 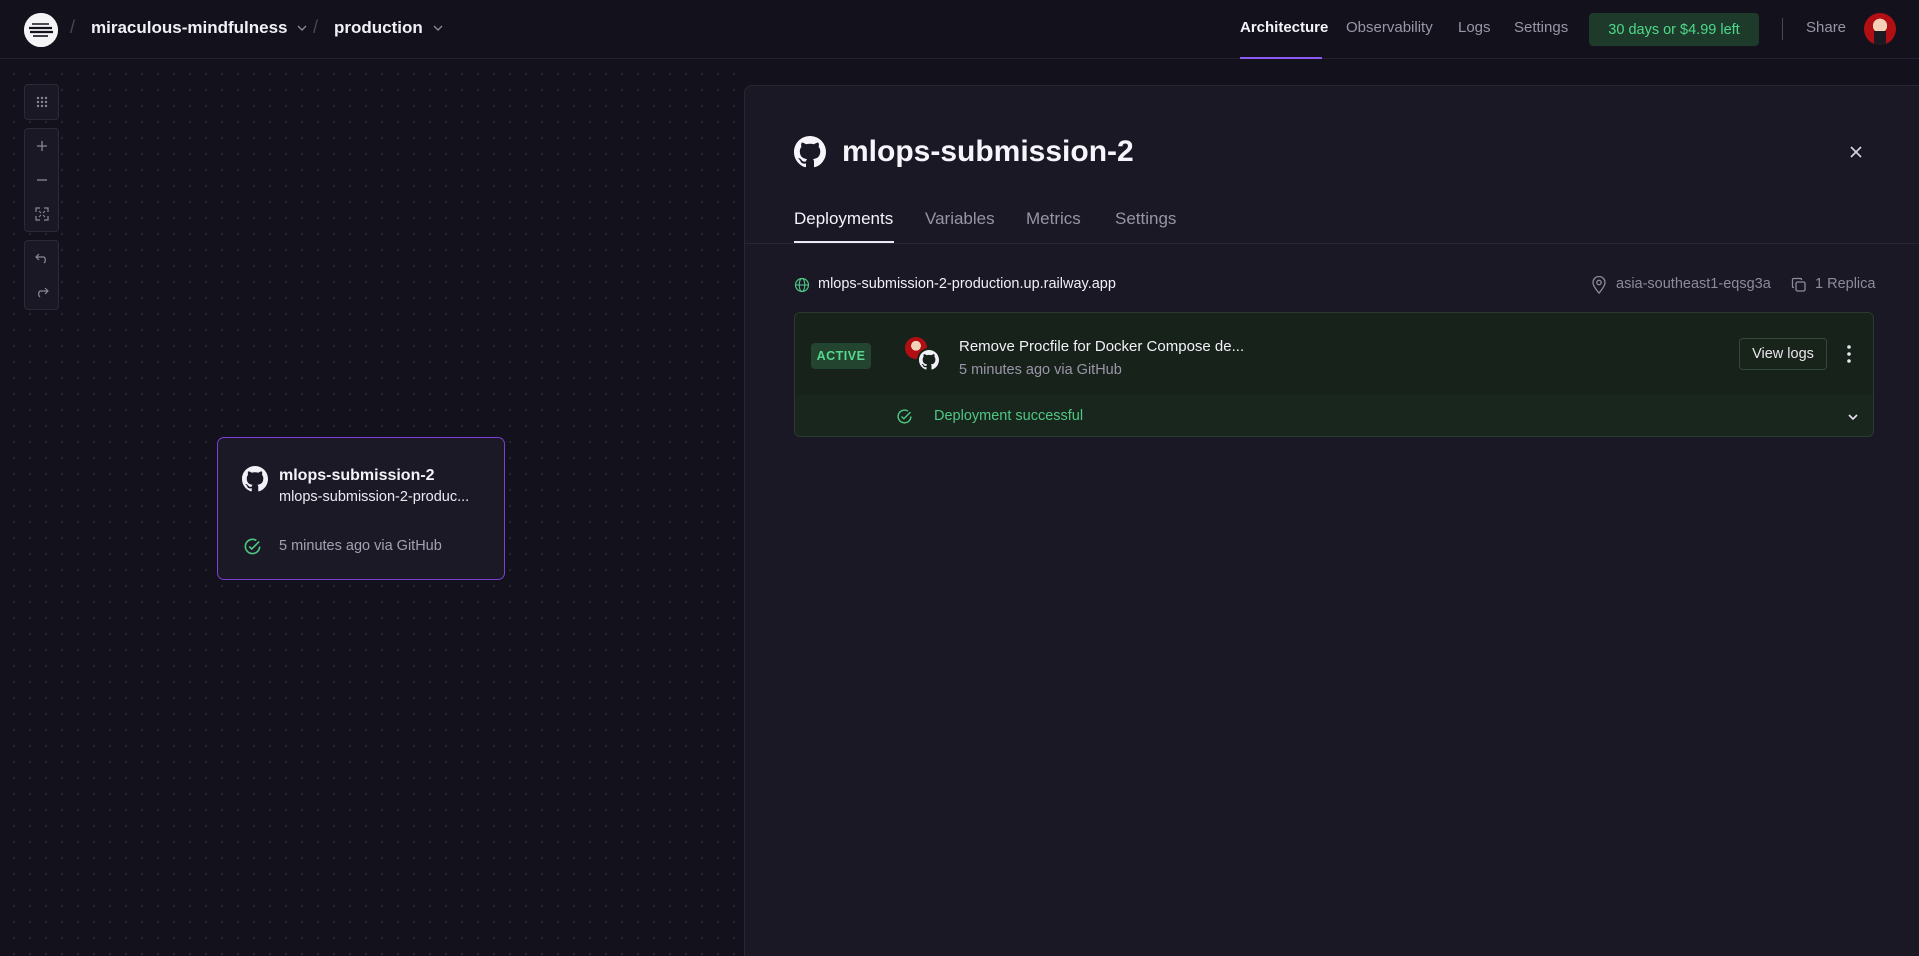 I want to click on canvas-history-toolgroup, so click(x=41, y=275).